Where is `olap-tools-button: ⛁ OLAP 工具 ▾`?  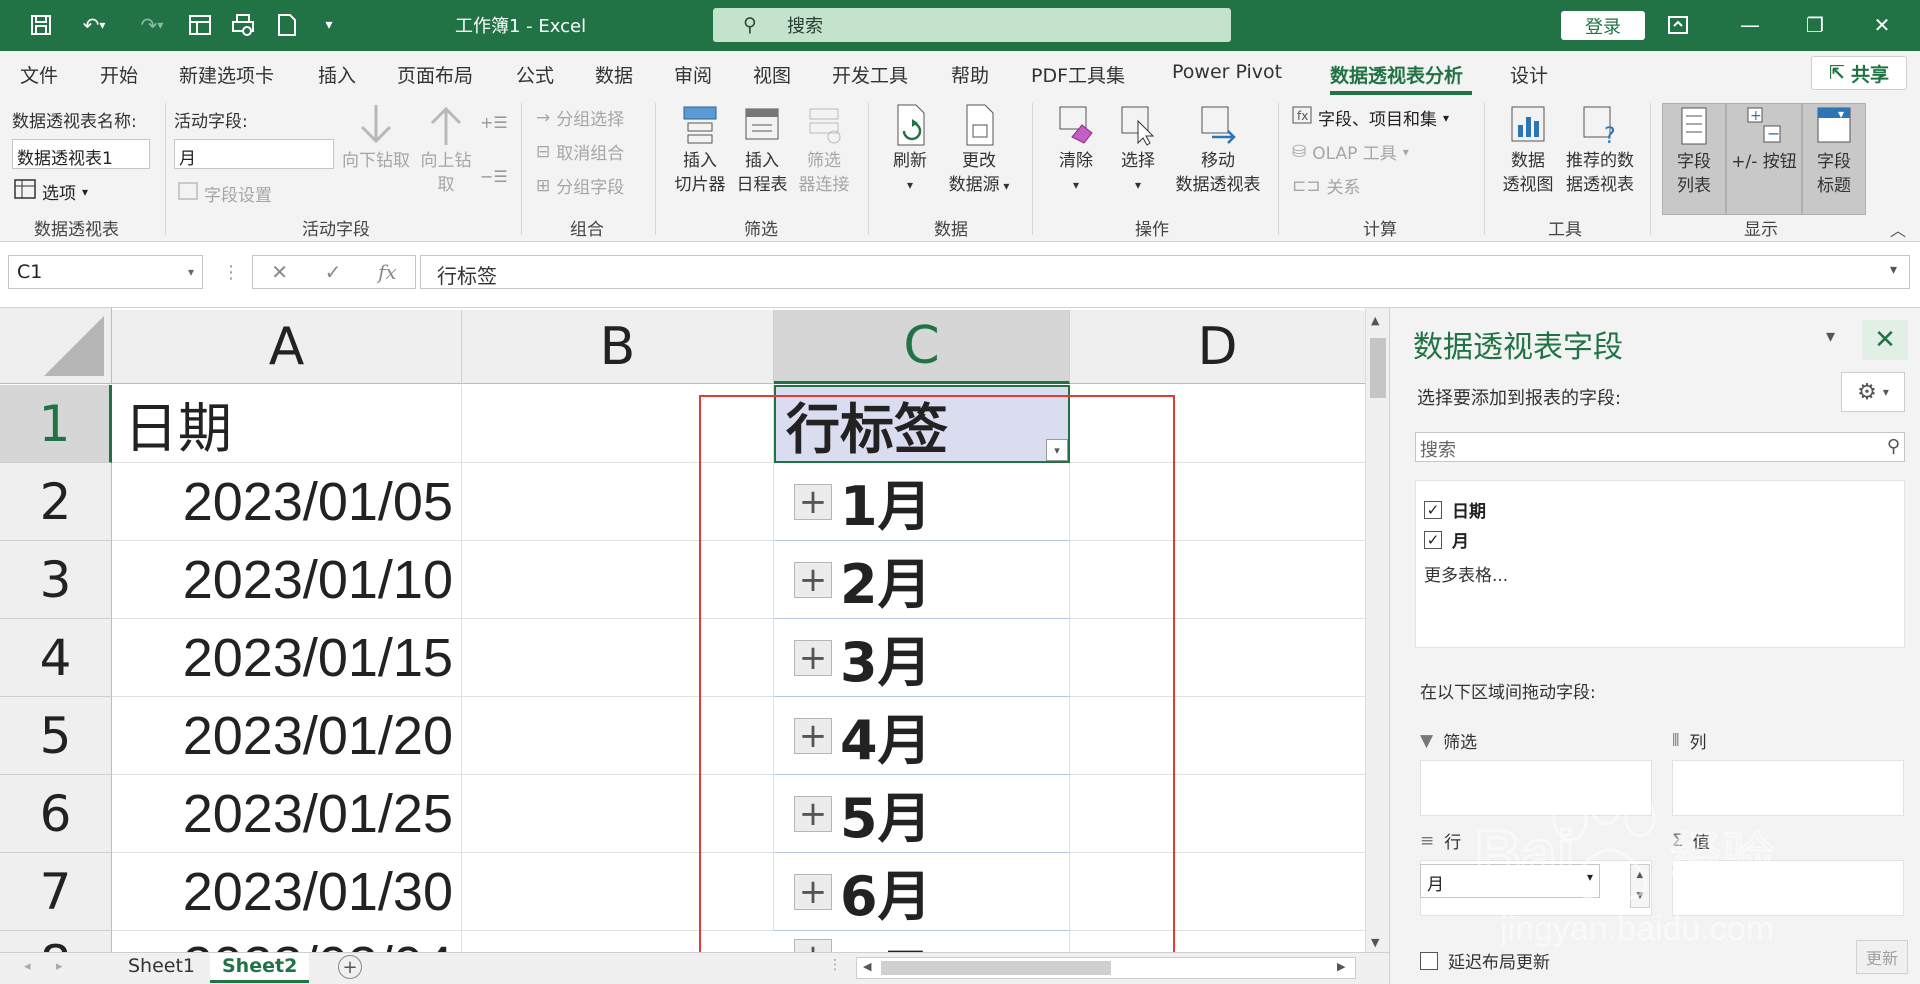
olap-tools-button: ⛁ OLAP 工具 ▾ is located at coordinates (1350, 152).